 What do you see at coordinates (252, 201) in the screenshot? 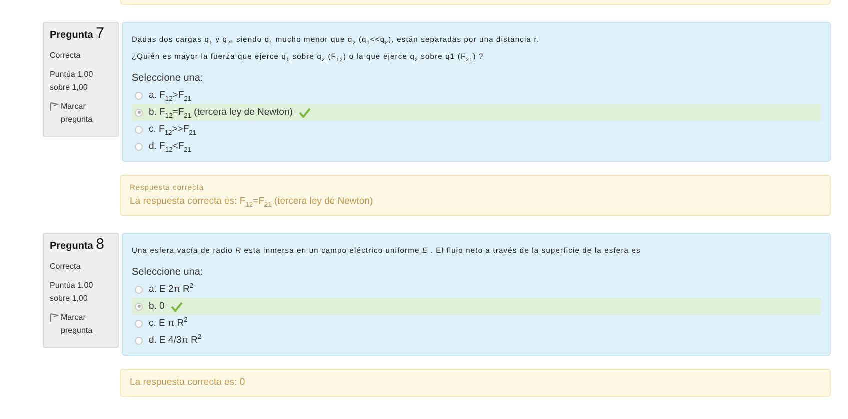
I see `correct-answer-text: La respuesta correcta es: F$_{12}$=F$_{21}$ (tercera ley de Newton)` at bounding box center [252, 201].